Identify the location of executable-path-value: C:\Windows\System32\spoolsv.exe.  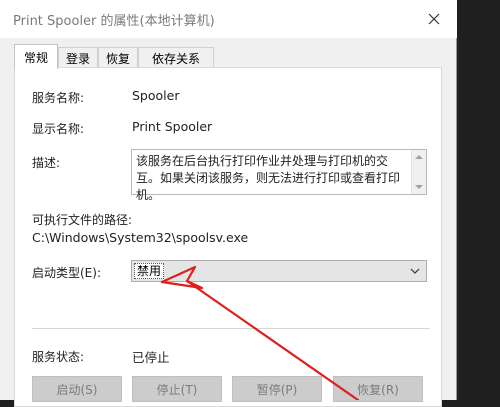
(140, 237).